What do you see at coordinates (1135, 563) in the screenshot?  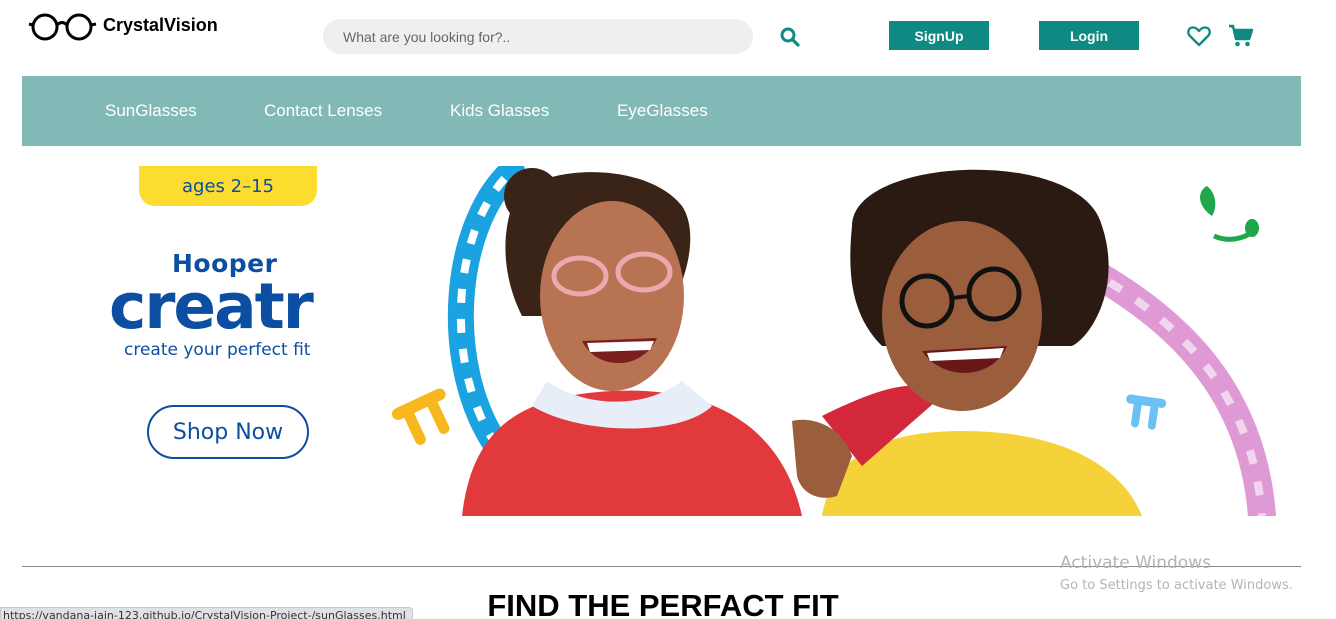 I see `windows-activation-title: Activate Windows` at bounding box center [1135, 563].